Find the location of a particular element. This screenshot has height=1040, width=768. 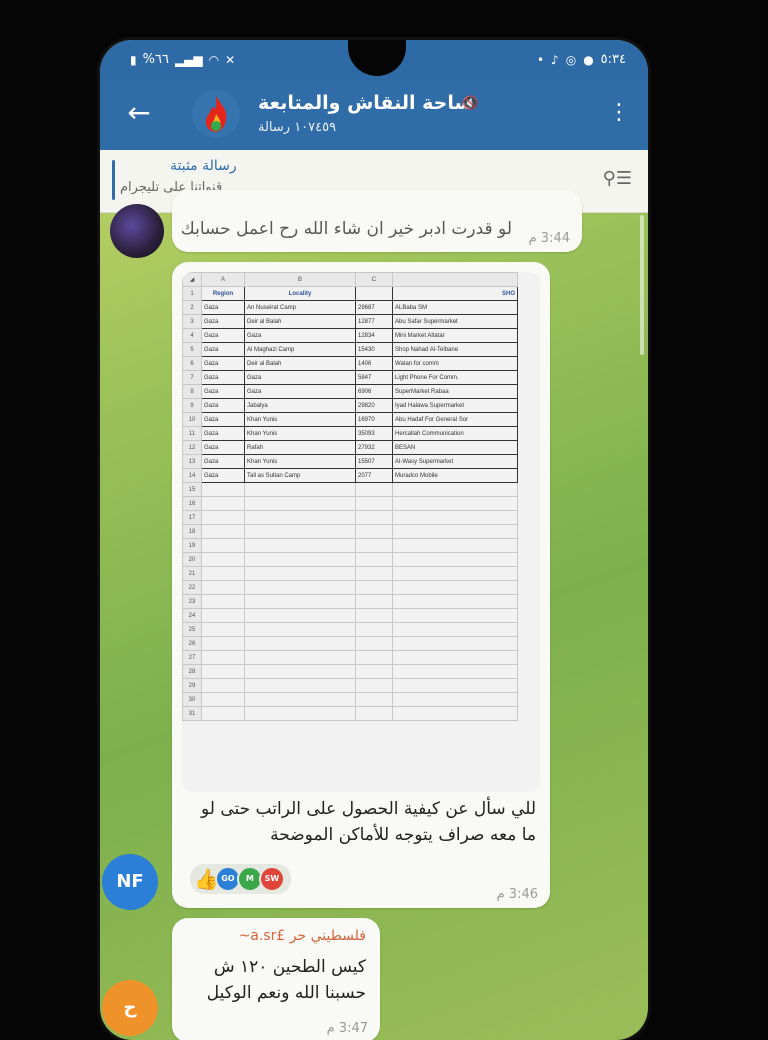

avatar is located at coordinates (137, 231).